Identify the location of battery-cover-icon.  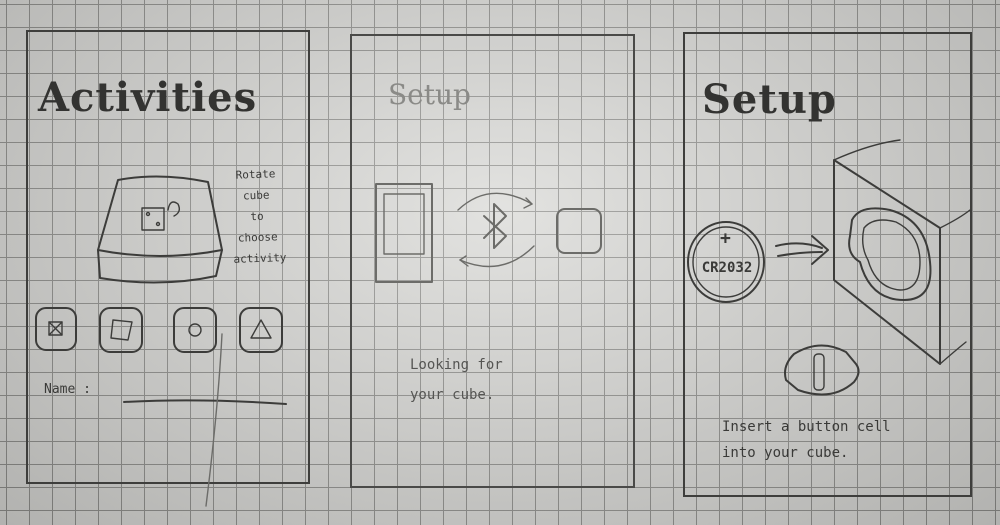
(822, 370).